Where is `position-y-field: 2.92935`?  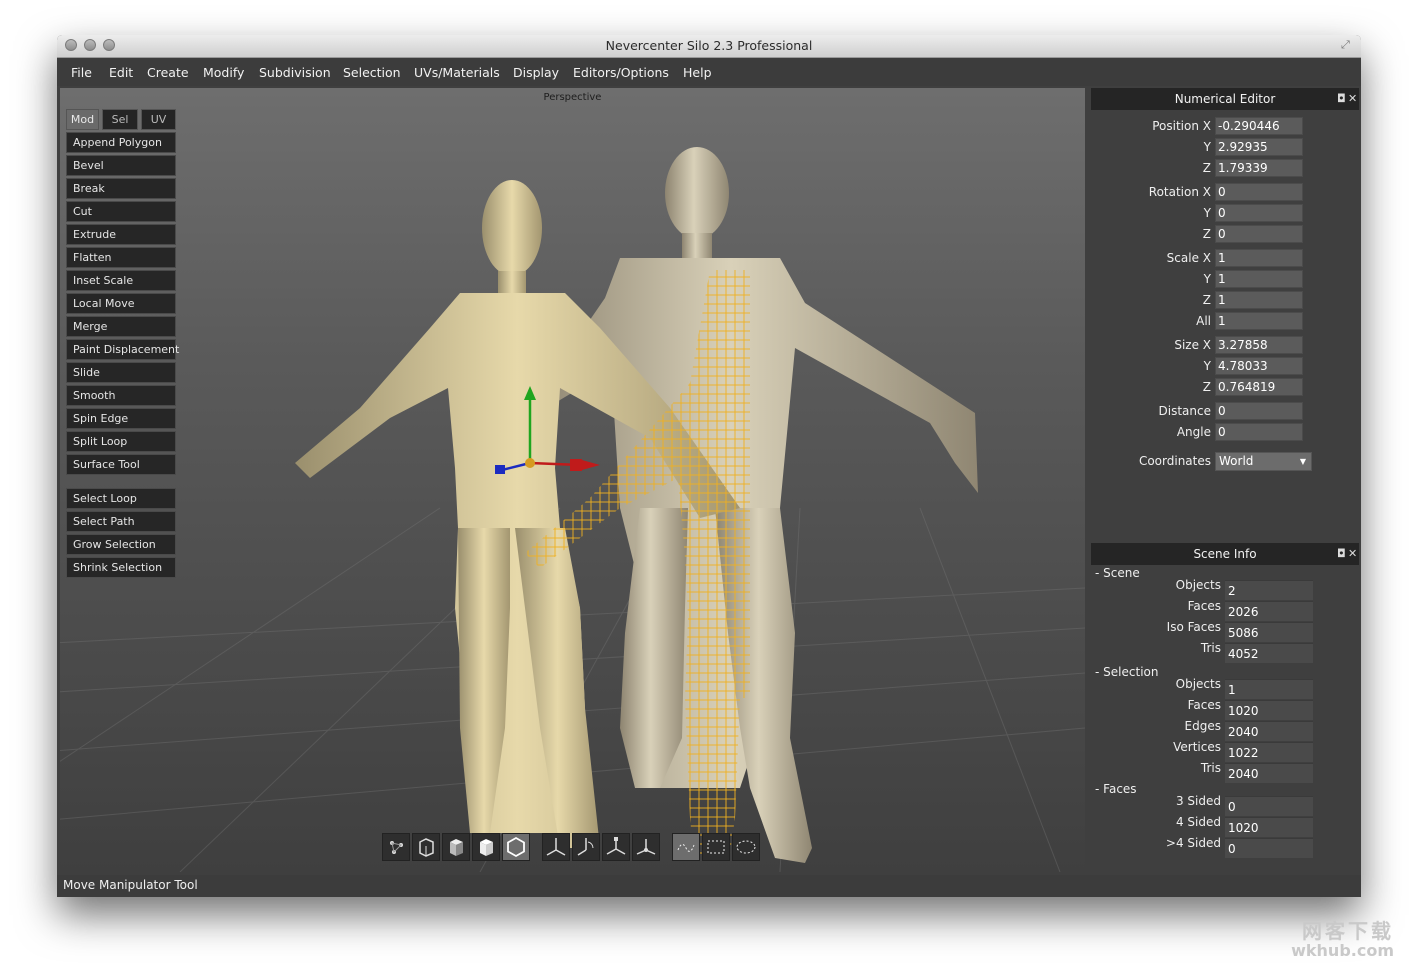 position-y-field: 2.92935 is located at coordinates (1259, 147).